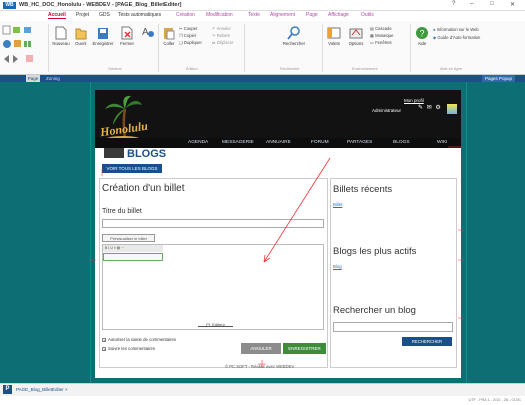 The image size is (525, 405). What do you see at coordinates (104, 349) in the screenshot?
I see `suivre-commentaires-checkbox: ✓` at bounding box center [104, 349].